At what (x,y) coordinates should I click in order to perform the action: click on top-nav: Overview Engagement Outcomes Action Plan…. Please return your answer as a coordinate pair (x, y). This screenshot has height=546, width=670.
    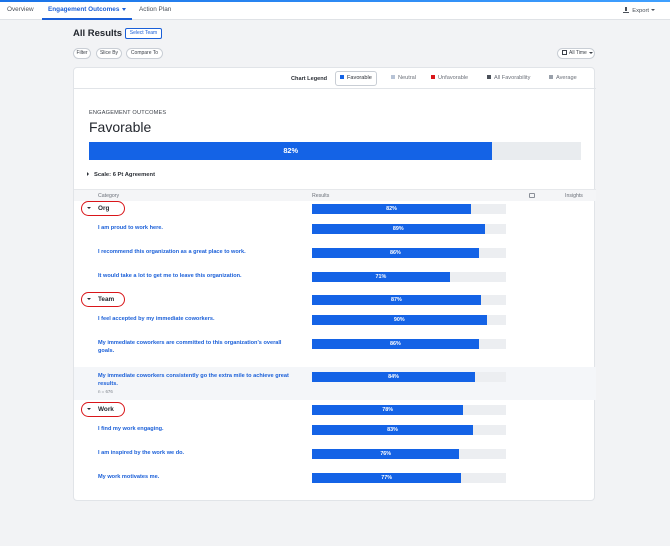
    Looking at the image, I should click on (335, 11).